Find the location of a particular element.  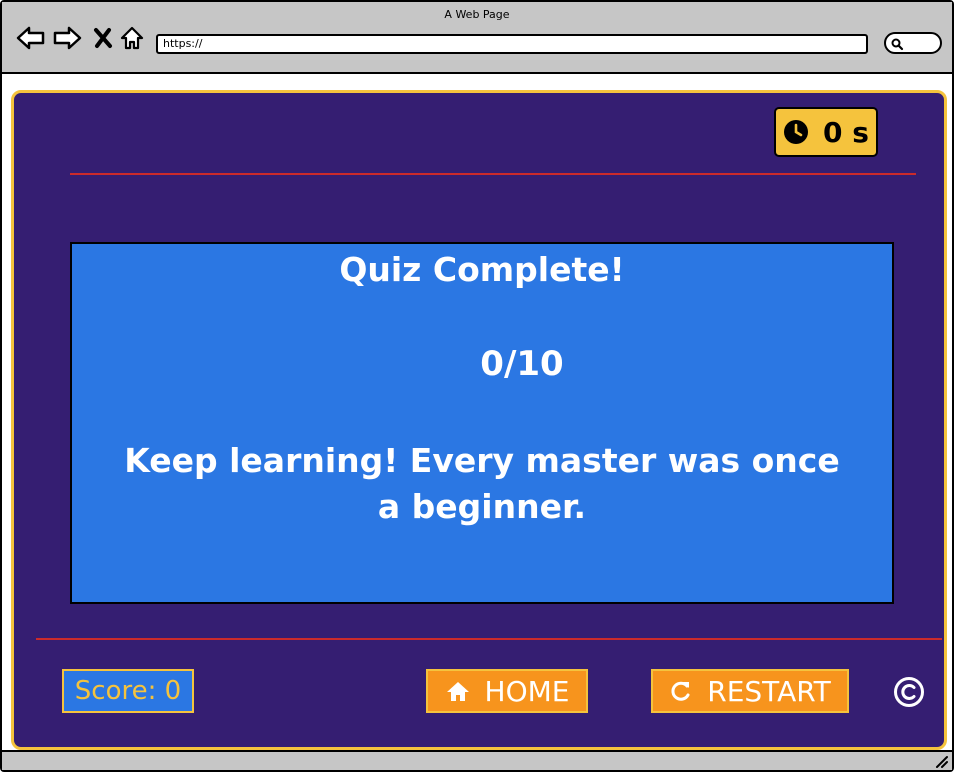

score-display: Score: 0 is located at coordinates (128, 691).